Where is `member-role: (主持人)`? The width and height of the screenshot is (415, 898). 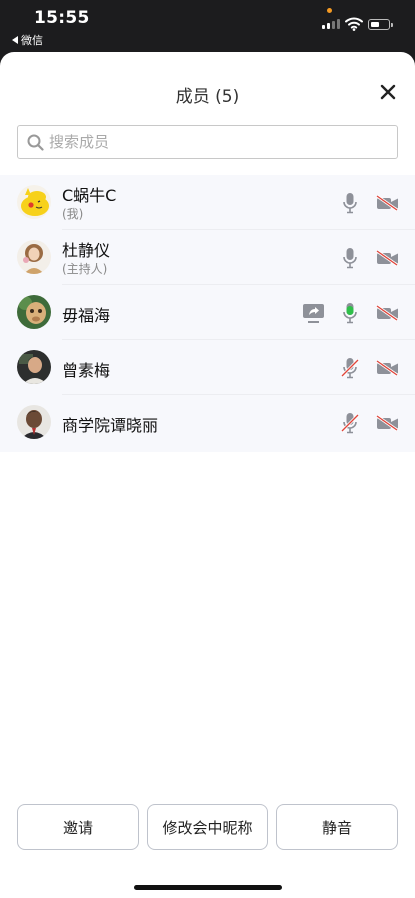 member-role: (主持人) is located at coordinates (85, 269).